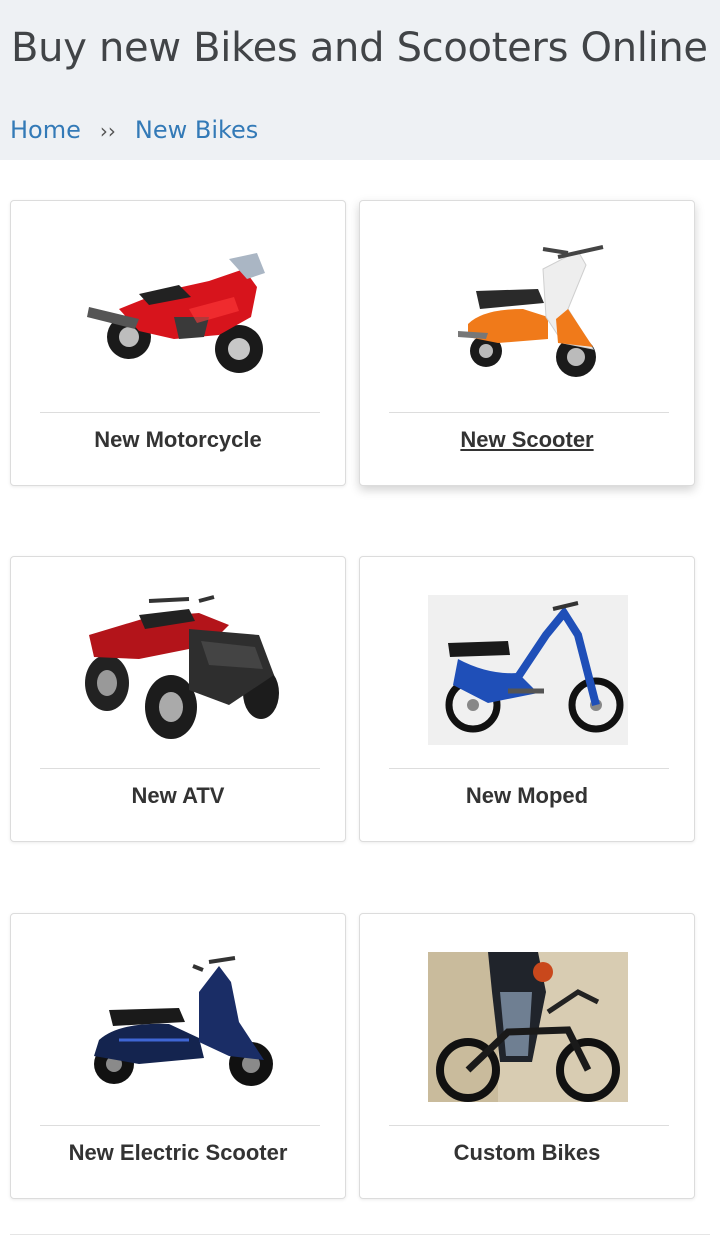 Image resolution: width=720 pixels, height=1236 pixels. I want to click on category-card-new-motorcycle: New Motorcycle, so click(178, 343).